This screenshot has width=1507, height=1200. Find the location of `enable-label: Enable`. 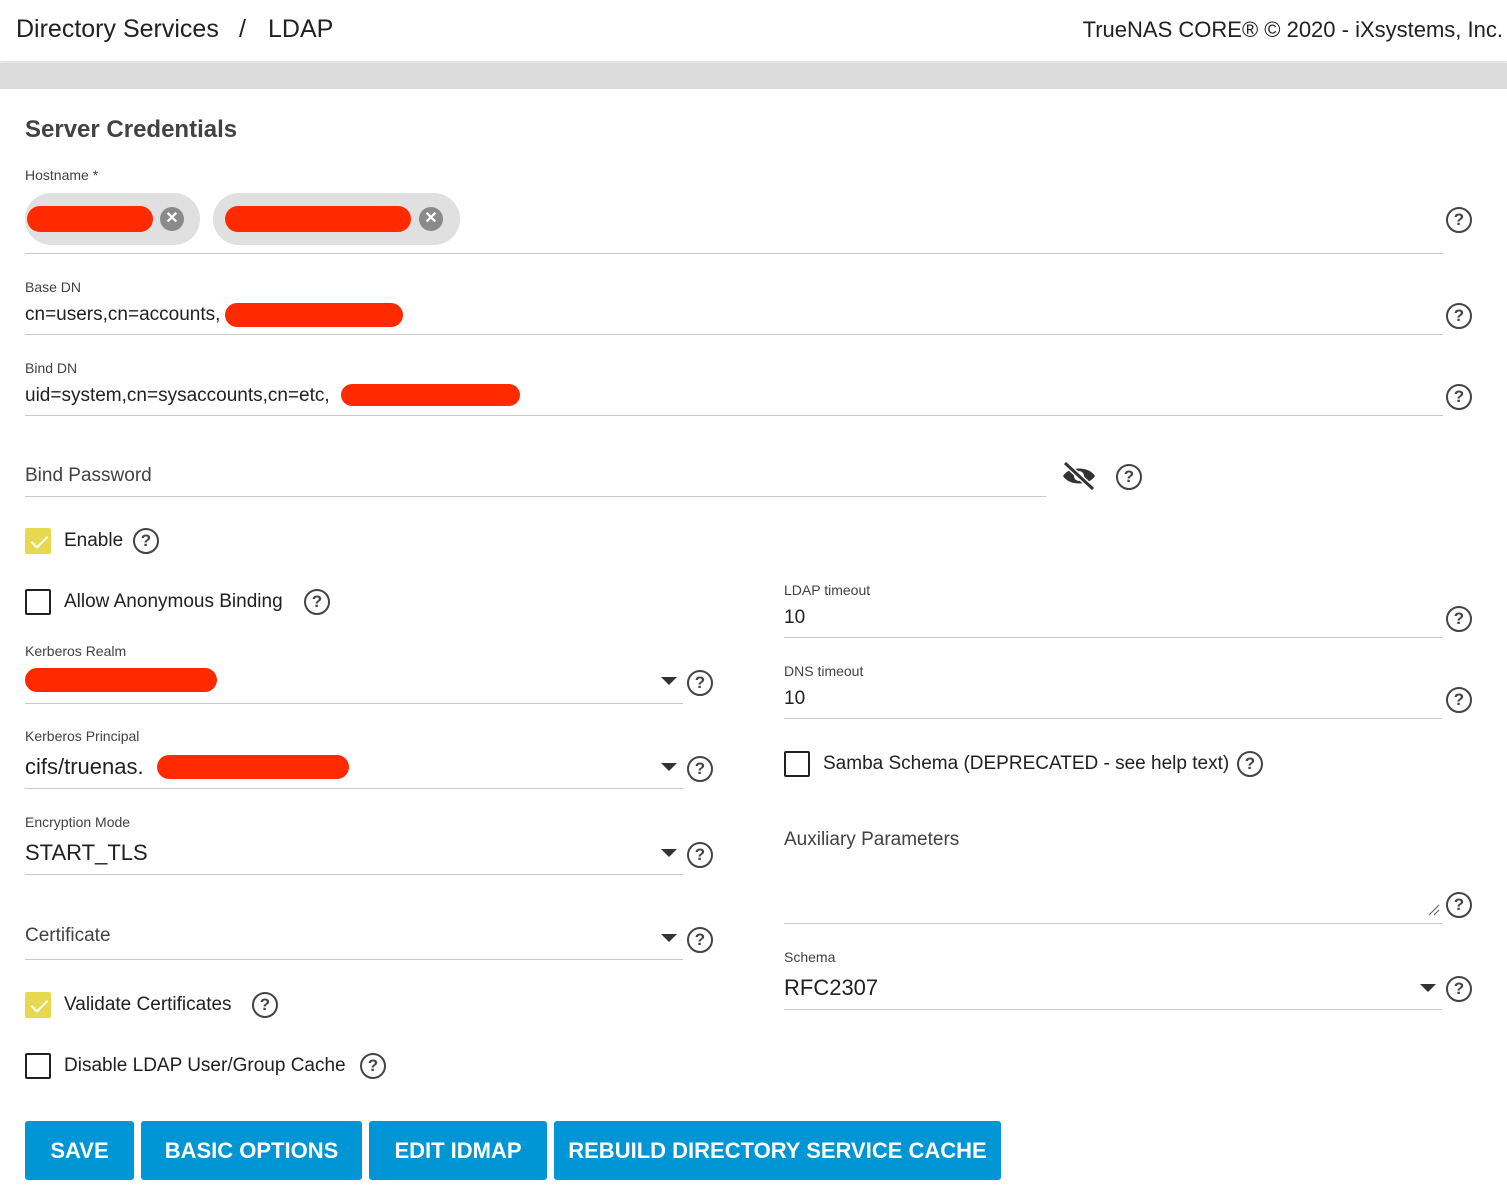

enable-label: Enable is located at coordinates (94, 540).